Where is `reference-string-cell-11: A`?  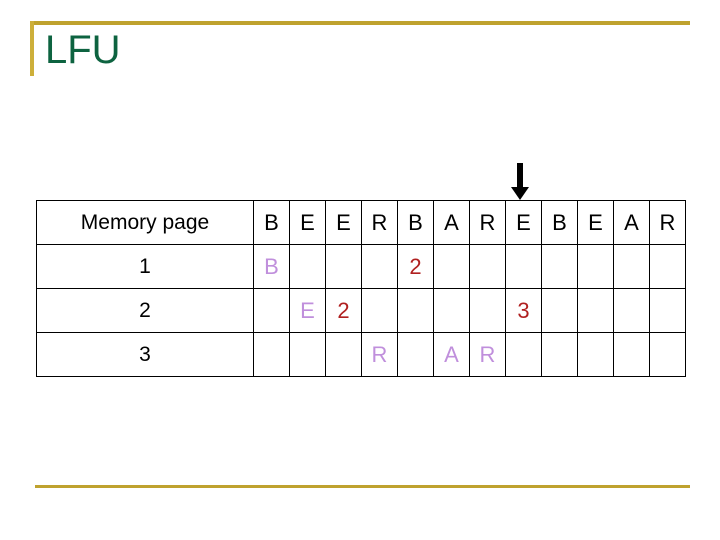 reference-string-cell-11: A is located at coordinates (631, 222).